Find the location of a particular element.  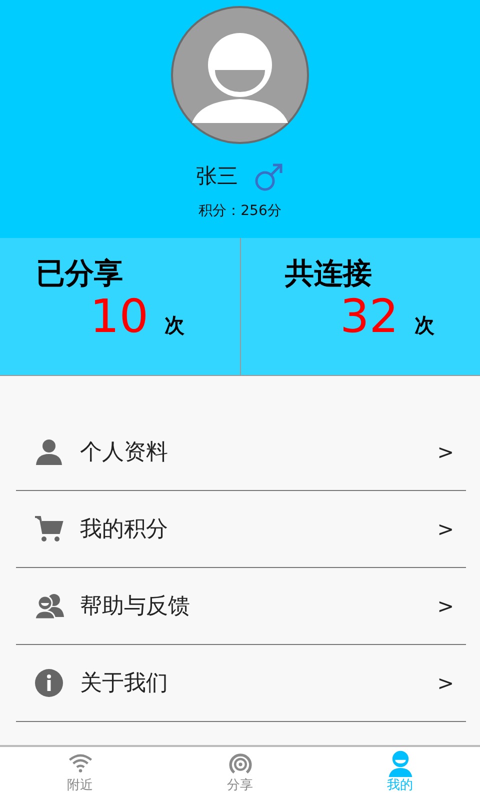

stat-label: 共连接 is located at coordinates (328, 273).